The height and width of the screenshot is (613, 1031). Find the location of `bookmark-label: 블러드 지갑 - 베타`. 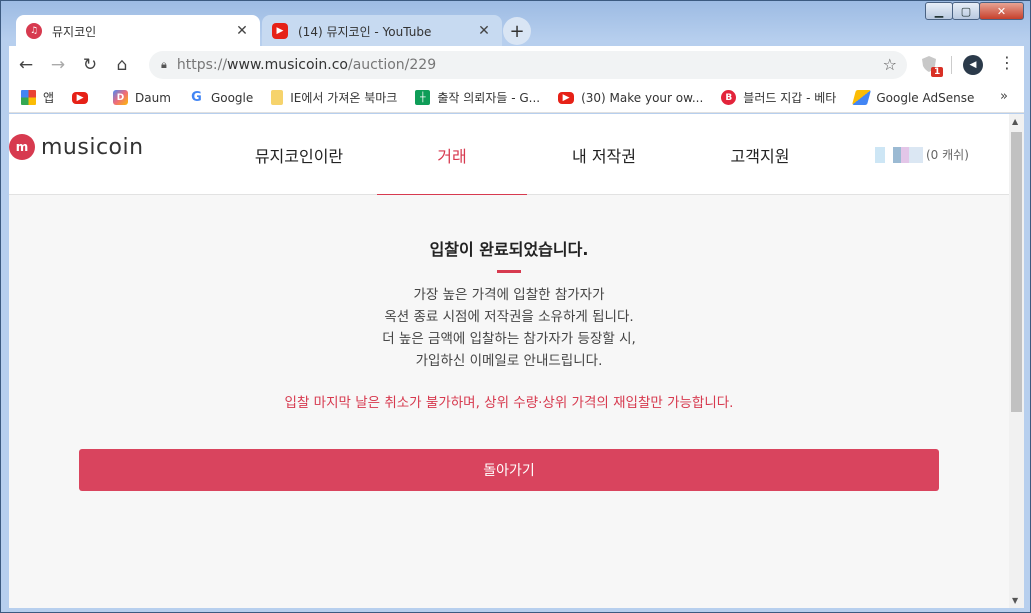

bookmark-label: 블러드 지갑 - 베타 is located at coordinates (790, 98).